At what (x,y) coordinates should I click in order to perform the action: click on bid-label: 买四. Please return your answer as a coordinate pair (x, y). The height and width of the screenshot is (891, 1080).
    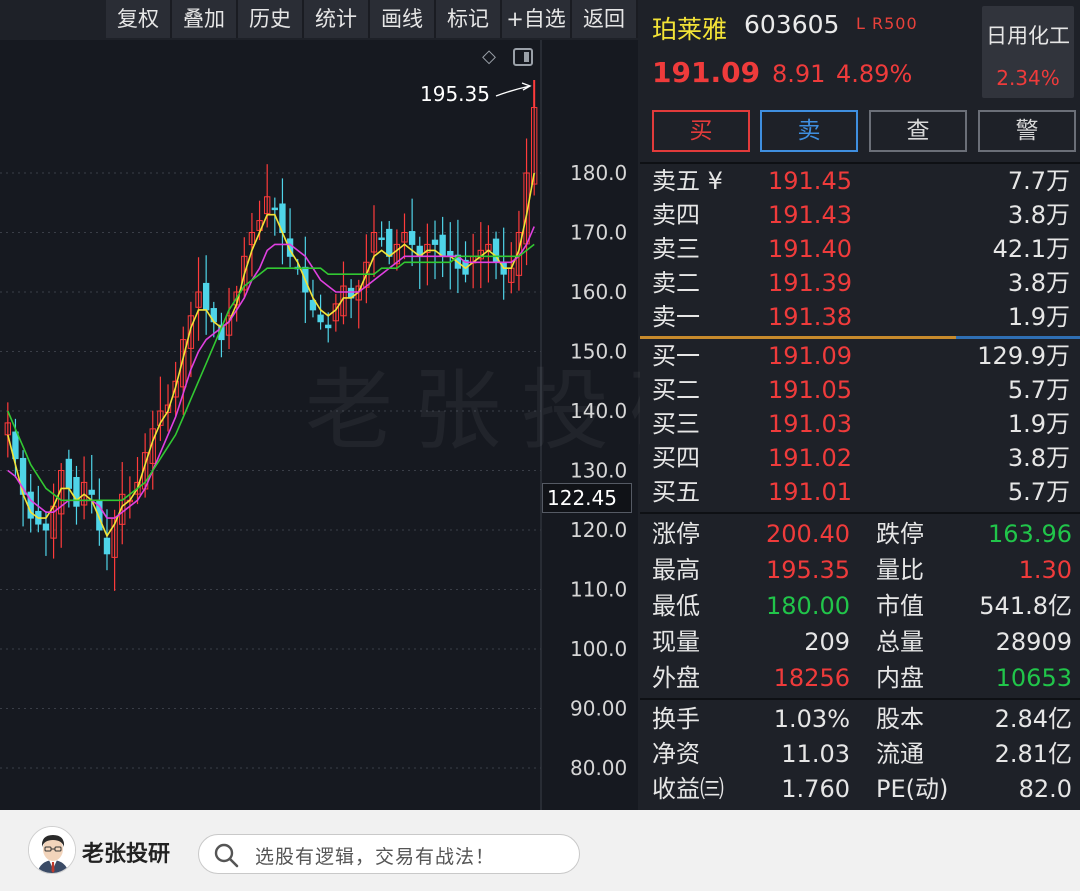
    Looking at the image, I should click on (676, 458).